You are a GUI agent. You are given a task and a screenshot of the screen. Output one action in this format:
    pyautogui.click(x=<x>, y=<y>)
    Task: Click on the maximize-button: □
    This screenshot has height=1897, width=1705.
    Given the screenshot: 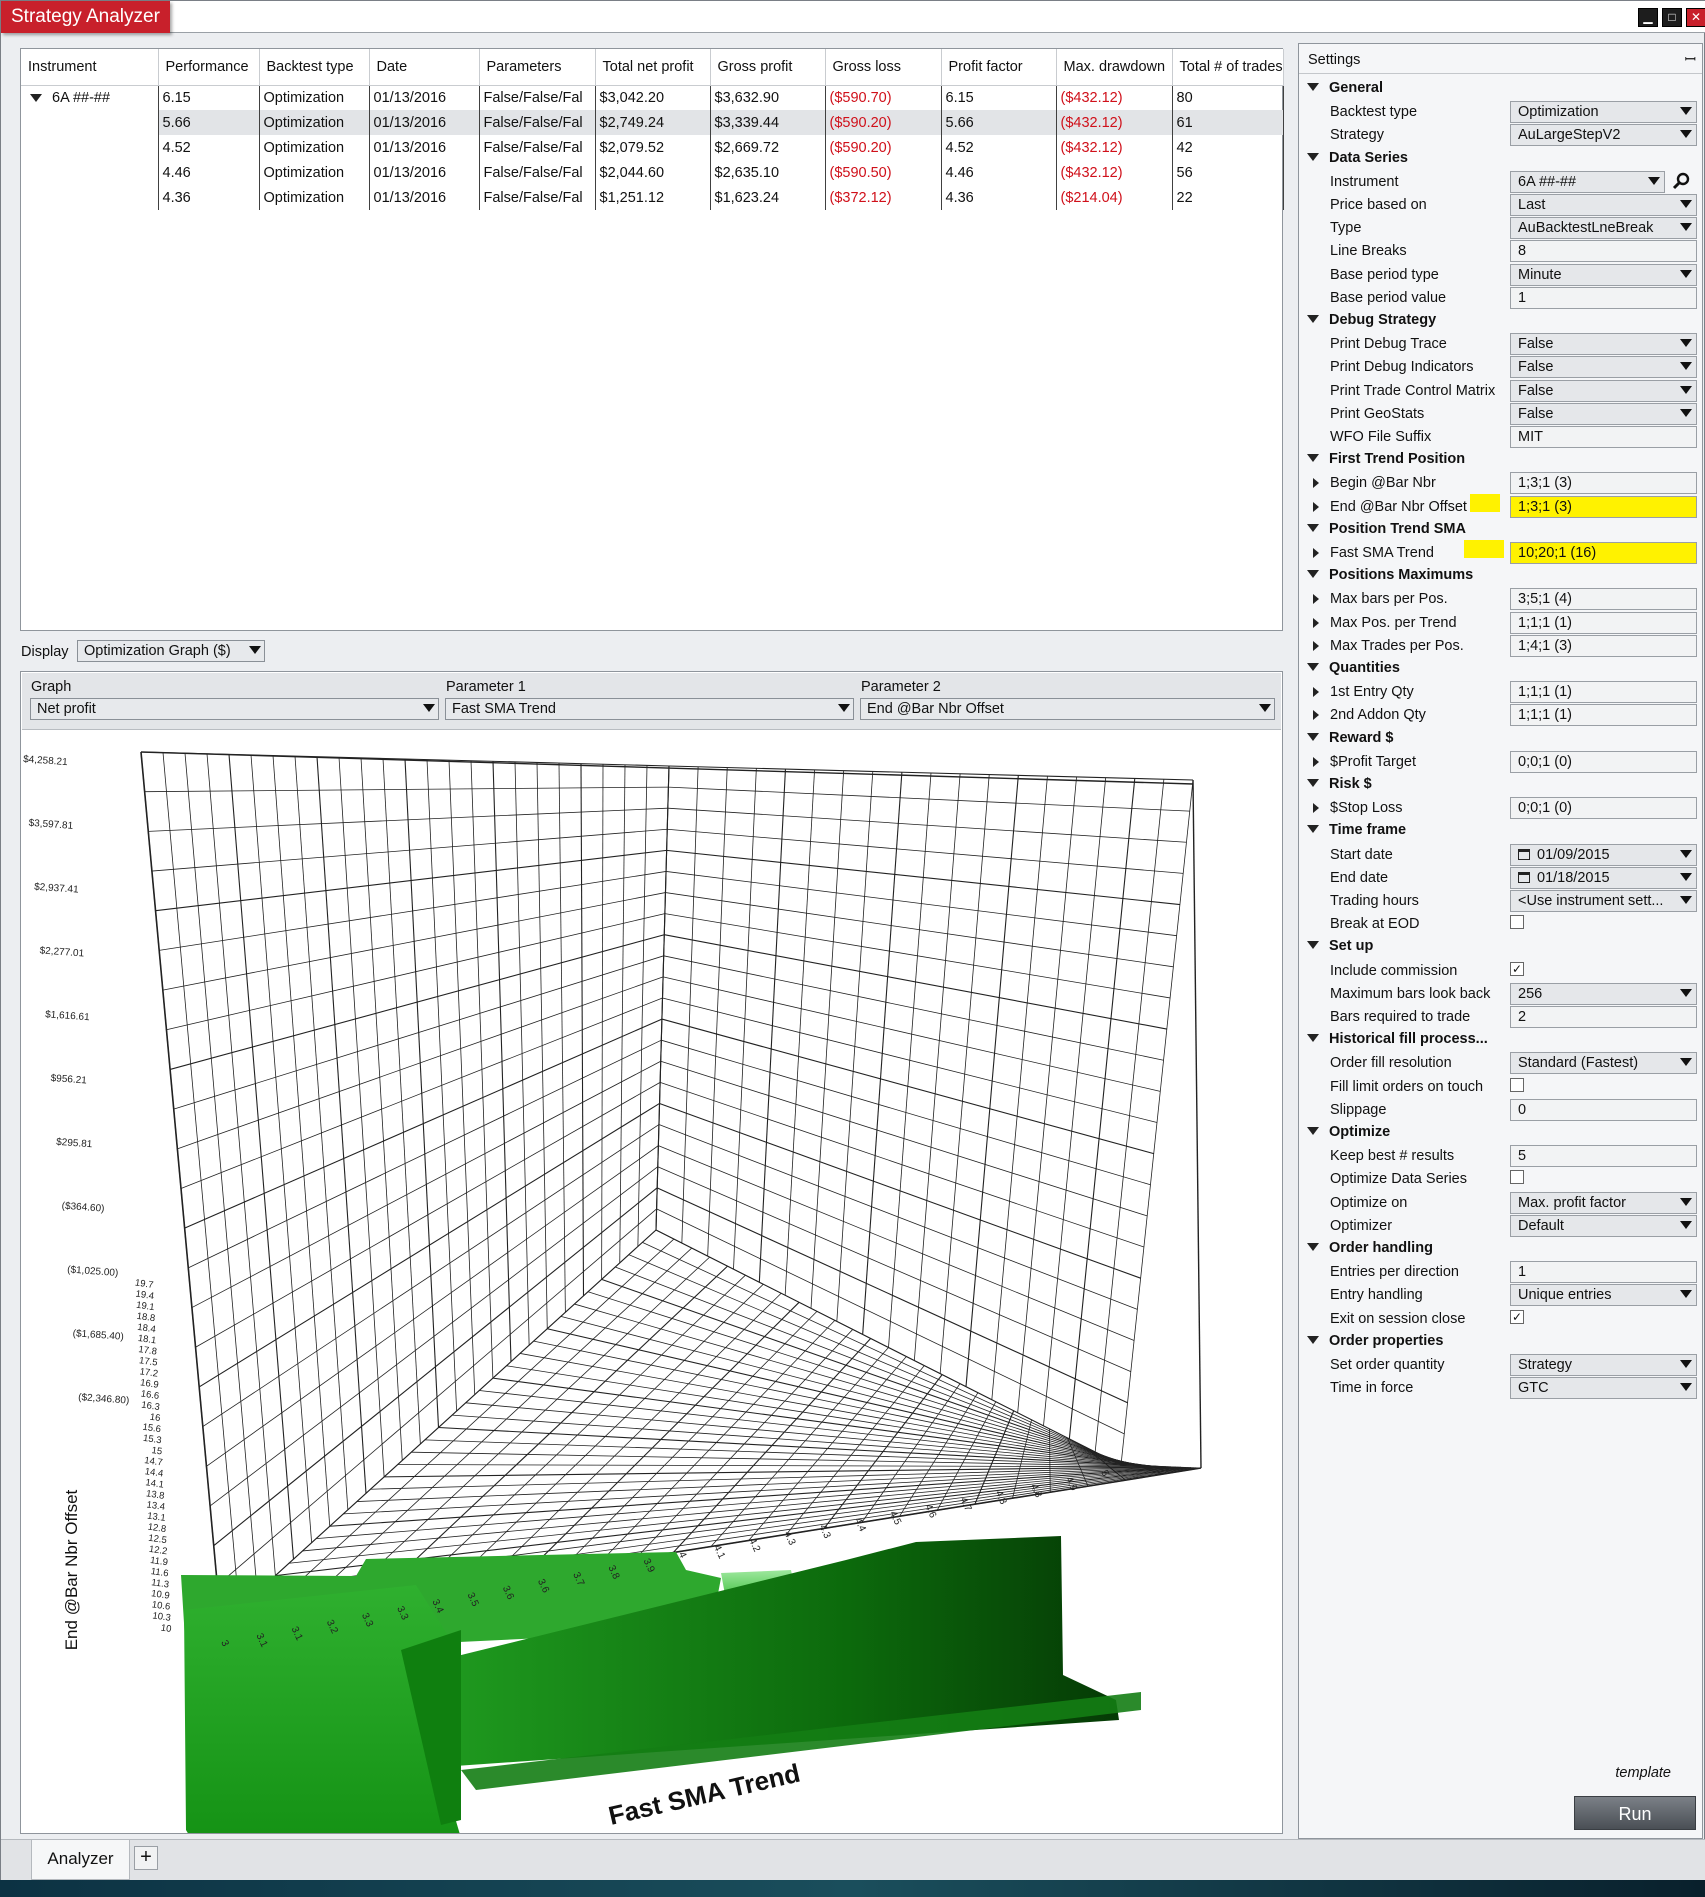 What is the action you would take?
    pyautogui.click(x=1672, y=17)
    